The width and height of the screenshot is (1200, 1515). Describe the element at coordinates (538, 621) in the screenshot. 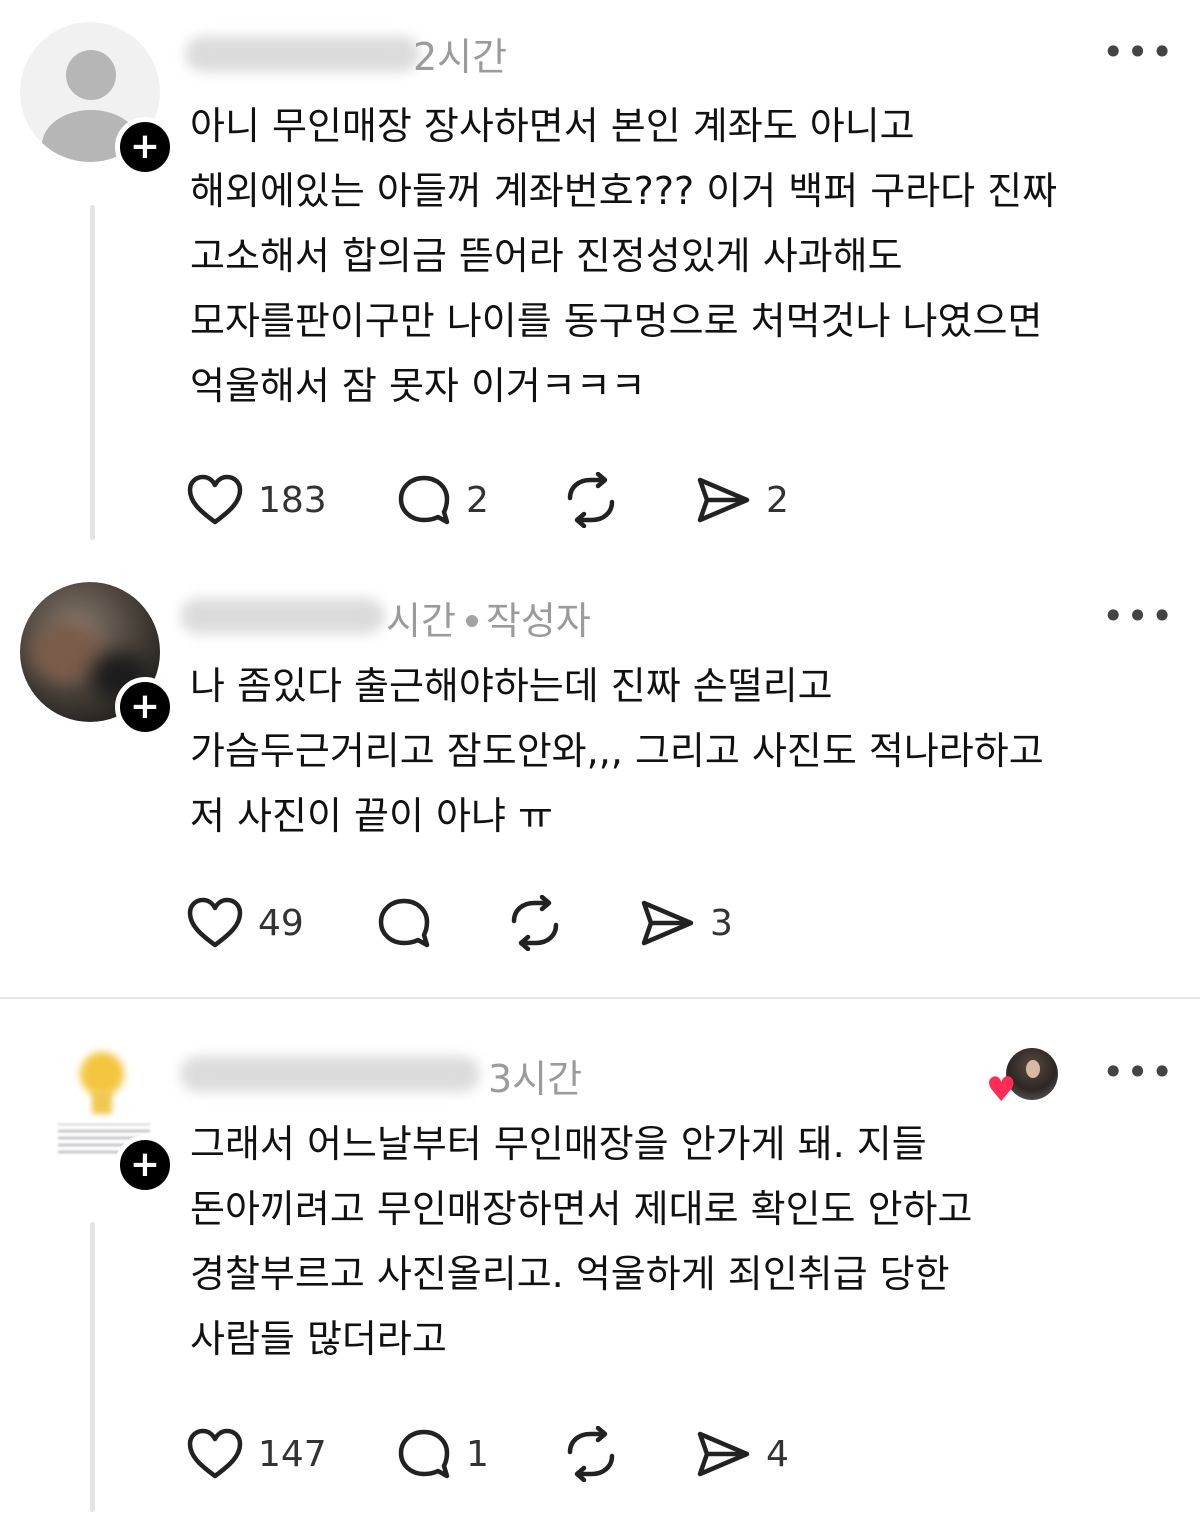

I see `author-tag: 작성자` at that location.